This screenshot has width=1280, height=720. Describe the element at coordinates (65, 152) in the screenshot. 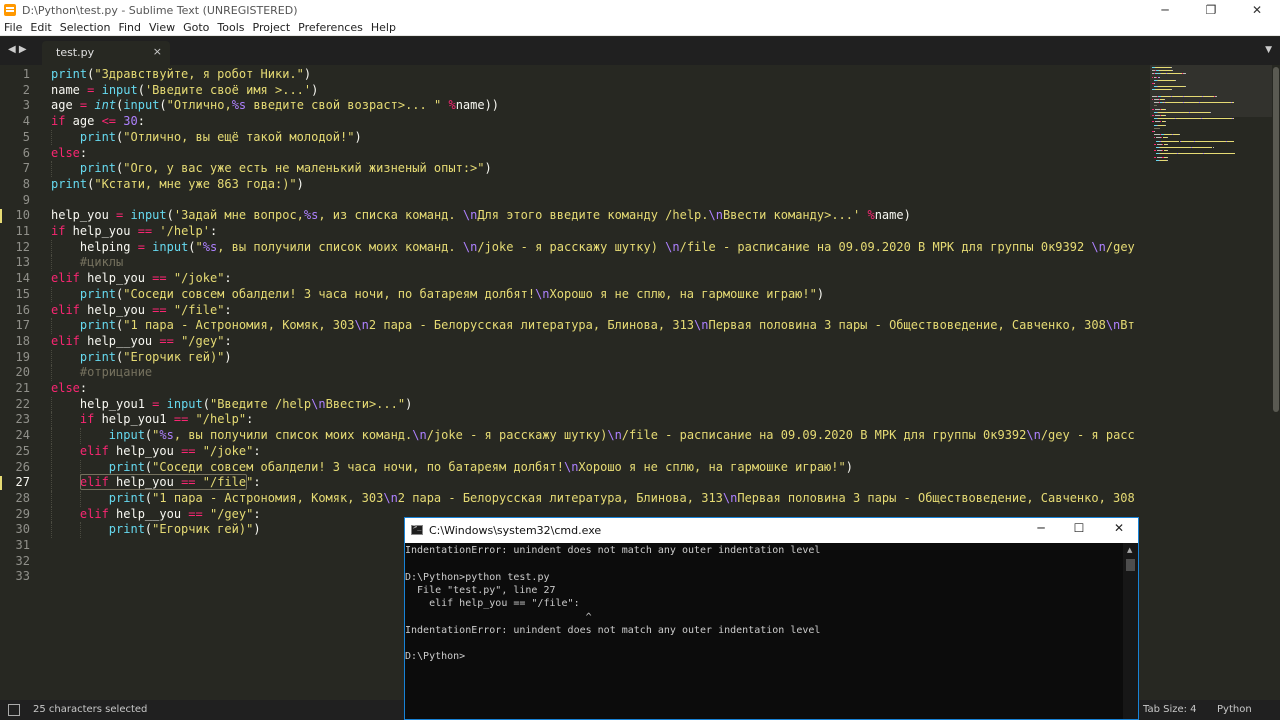

I see `code-token: else` at that location.